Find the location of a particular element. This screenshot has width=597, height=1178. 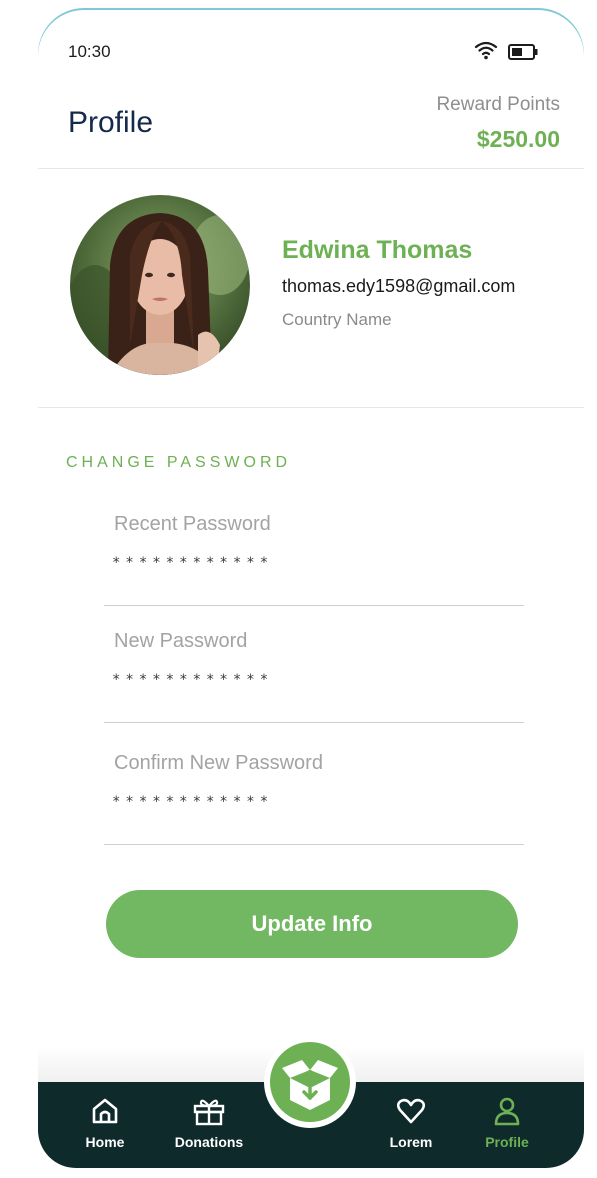

gift-icon is located at coordinates (209, 1112).